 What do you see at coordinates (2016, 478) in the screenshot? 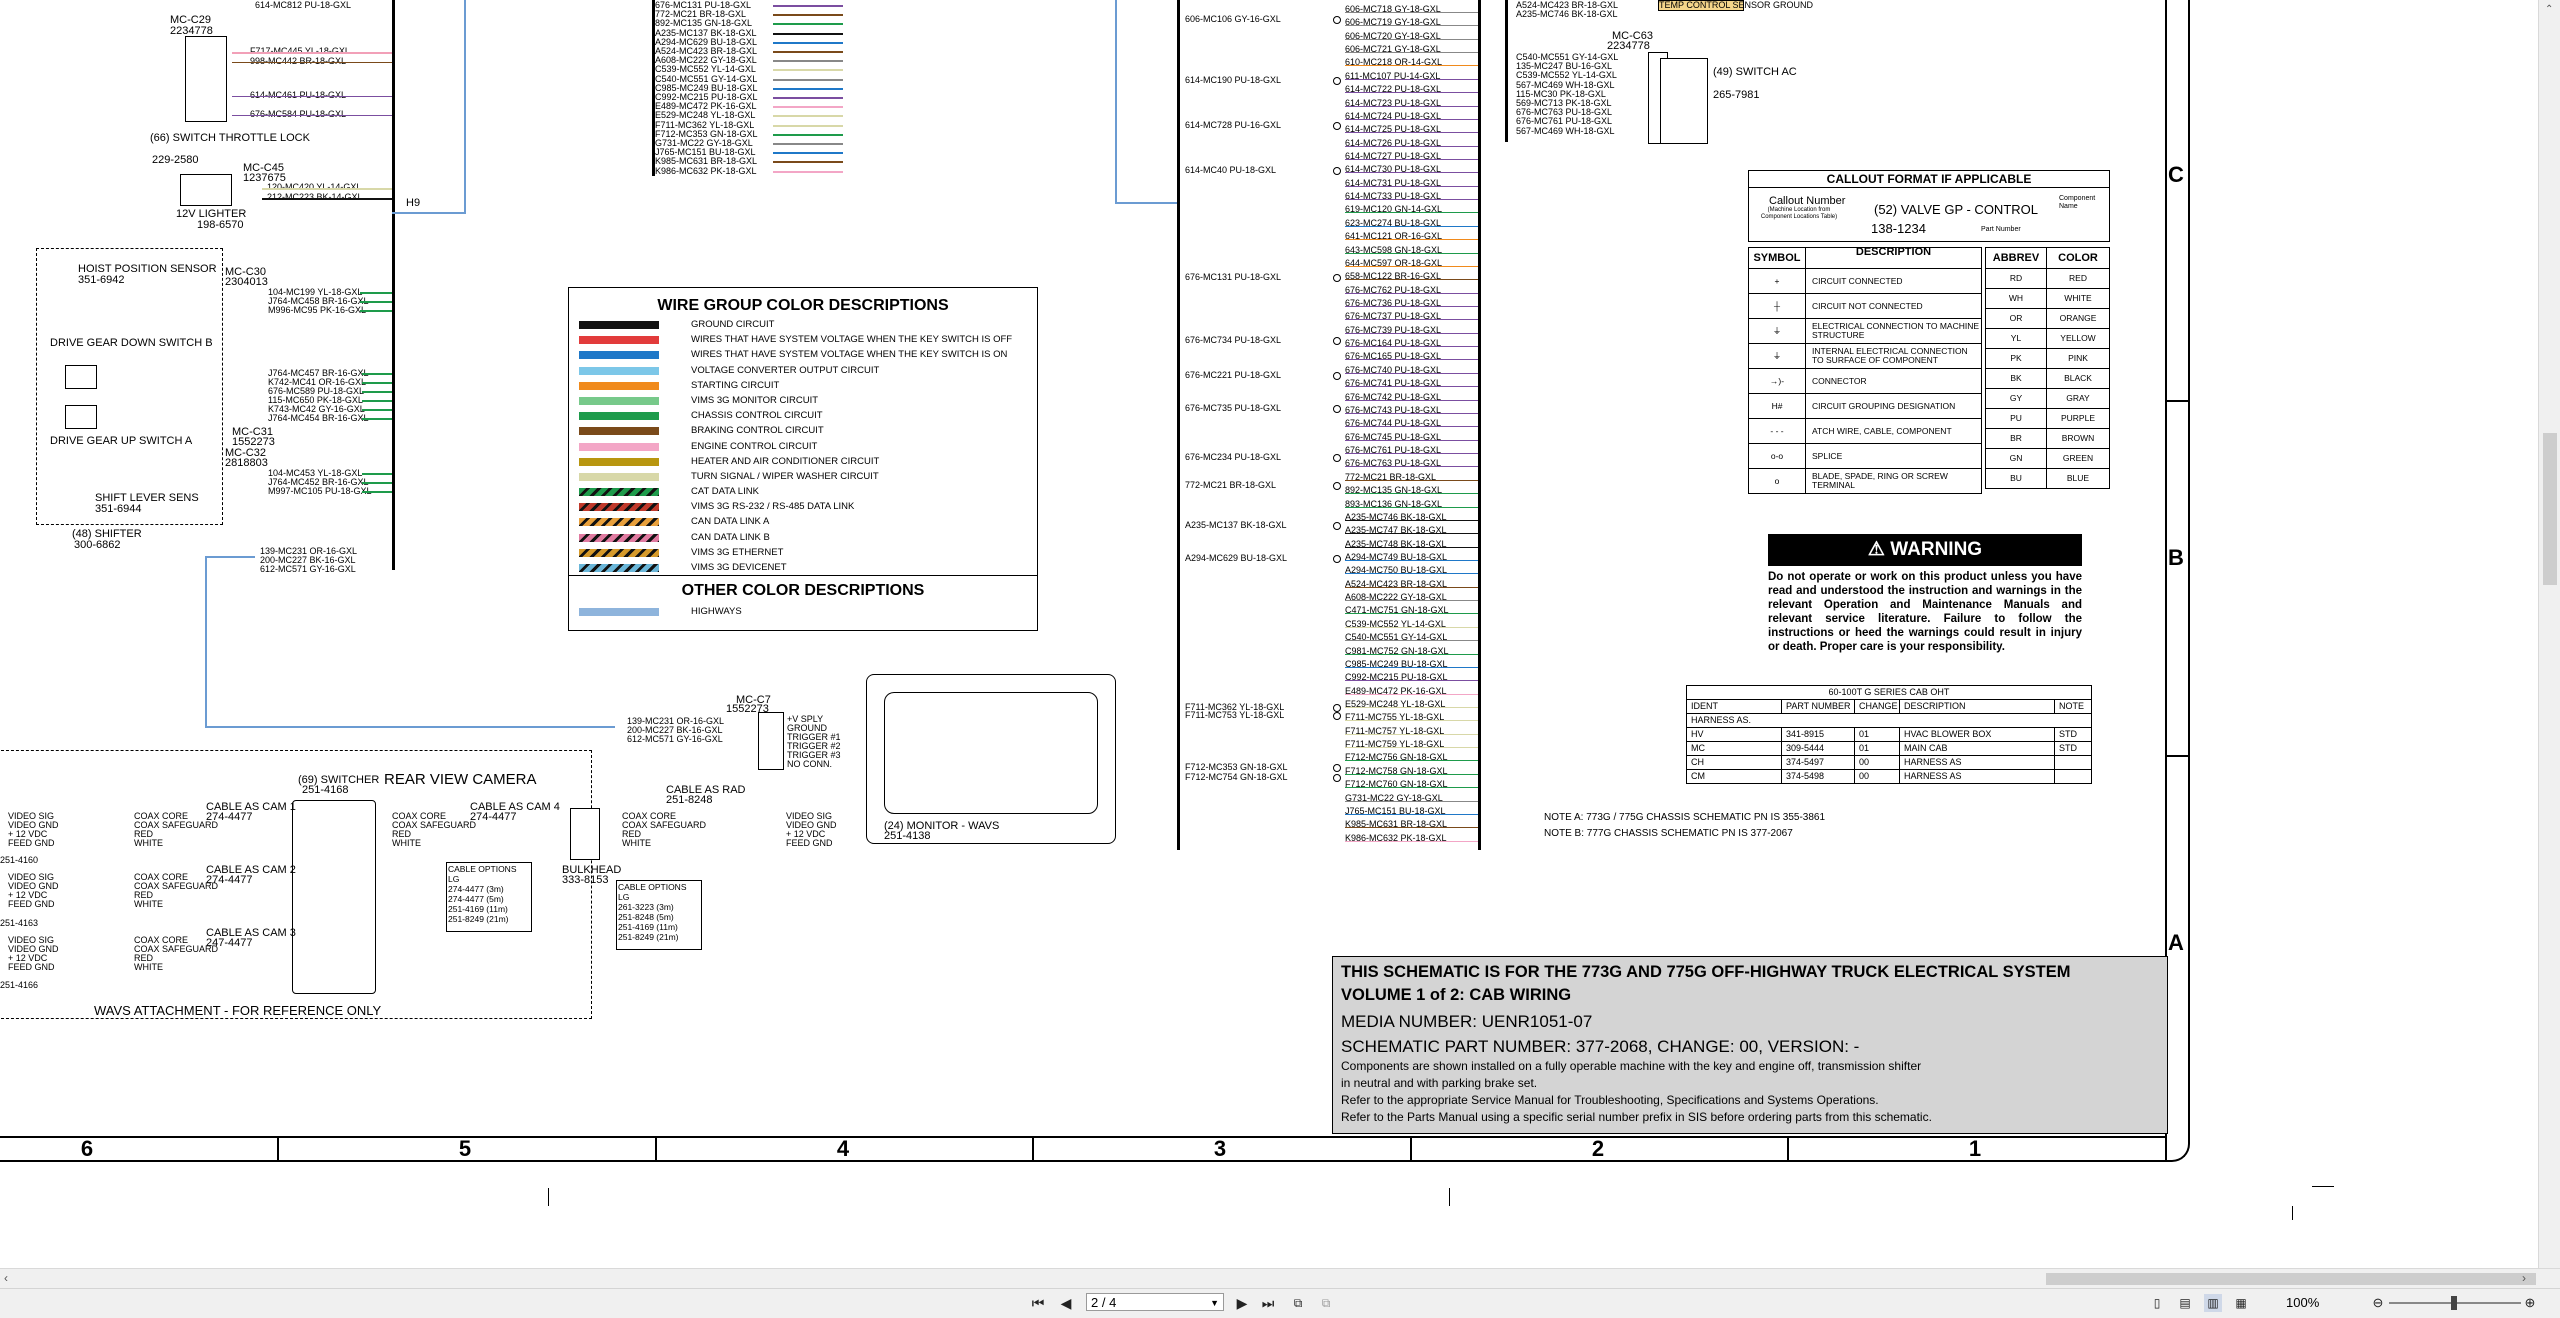
I see `color-abbrev: BU` at bounding box center [2016, 478].